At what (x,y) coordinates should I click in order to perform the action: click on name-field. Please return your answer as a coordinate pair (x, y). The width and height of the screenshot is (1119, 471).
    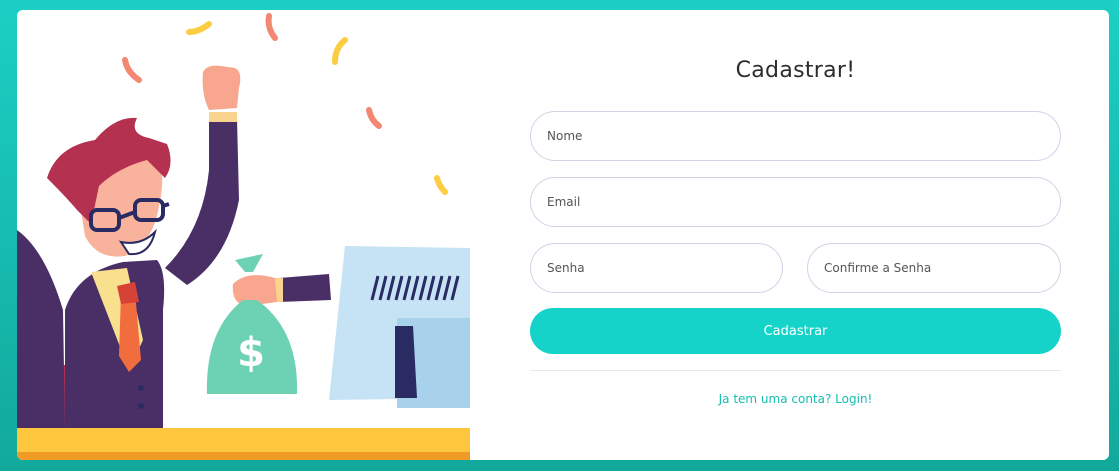
    Looking at the image, I should click on (795, 136).